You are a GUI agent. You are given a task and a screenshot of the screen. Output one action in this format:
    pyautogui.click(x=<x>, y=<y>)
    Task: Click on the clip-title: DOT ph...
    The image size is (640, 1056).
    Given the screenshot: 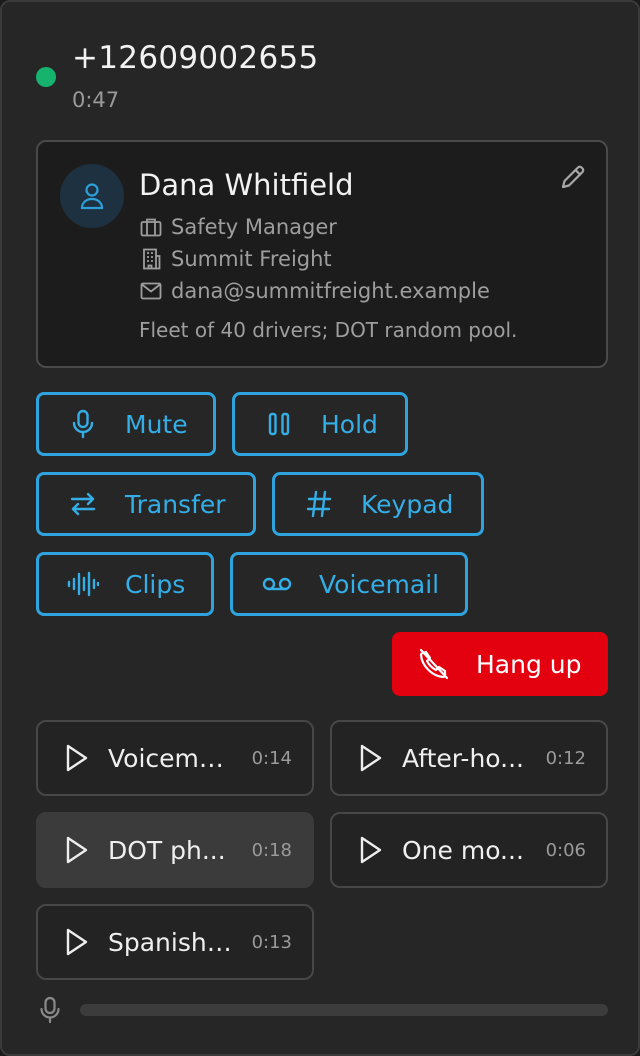 What is the action you would take?
    pyautogui.click(x=167, y=850)
    